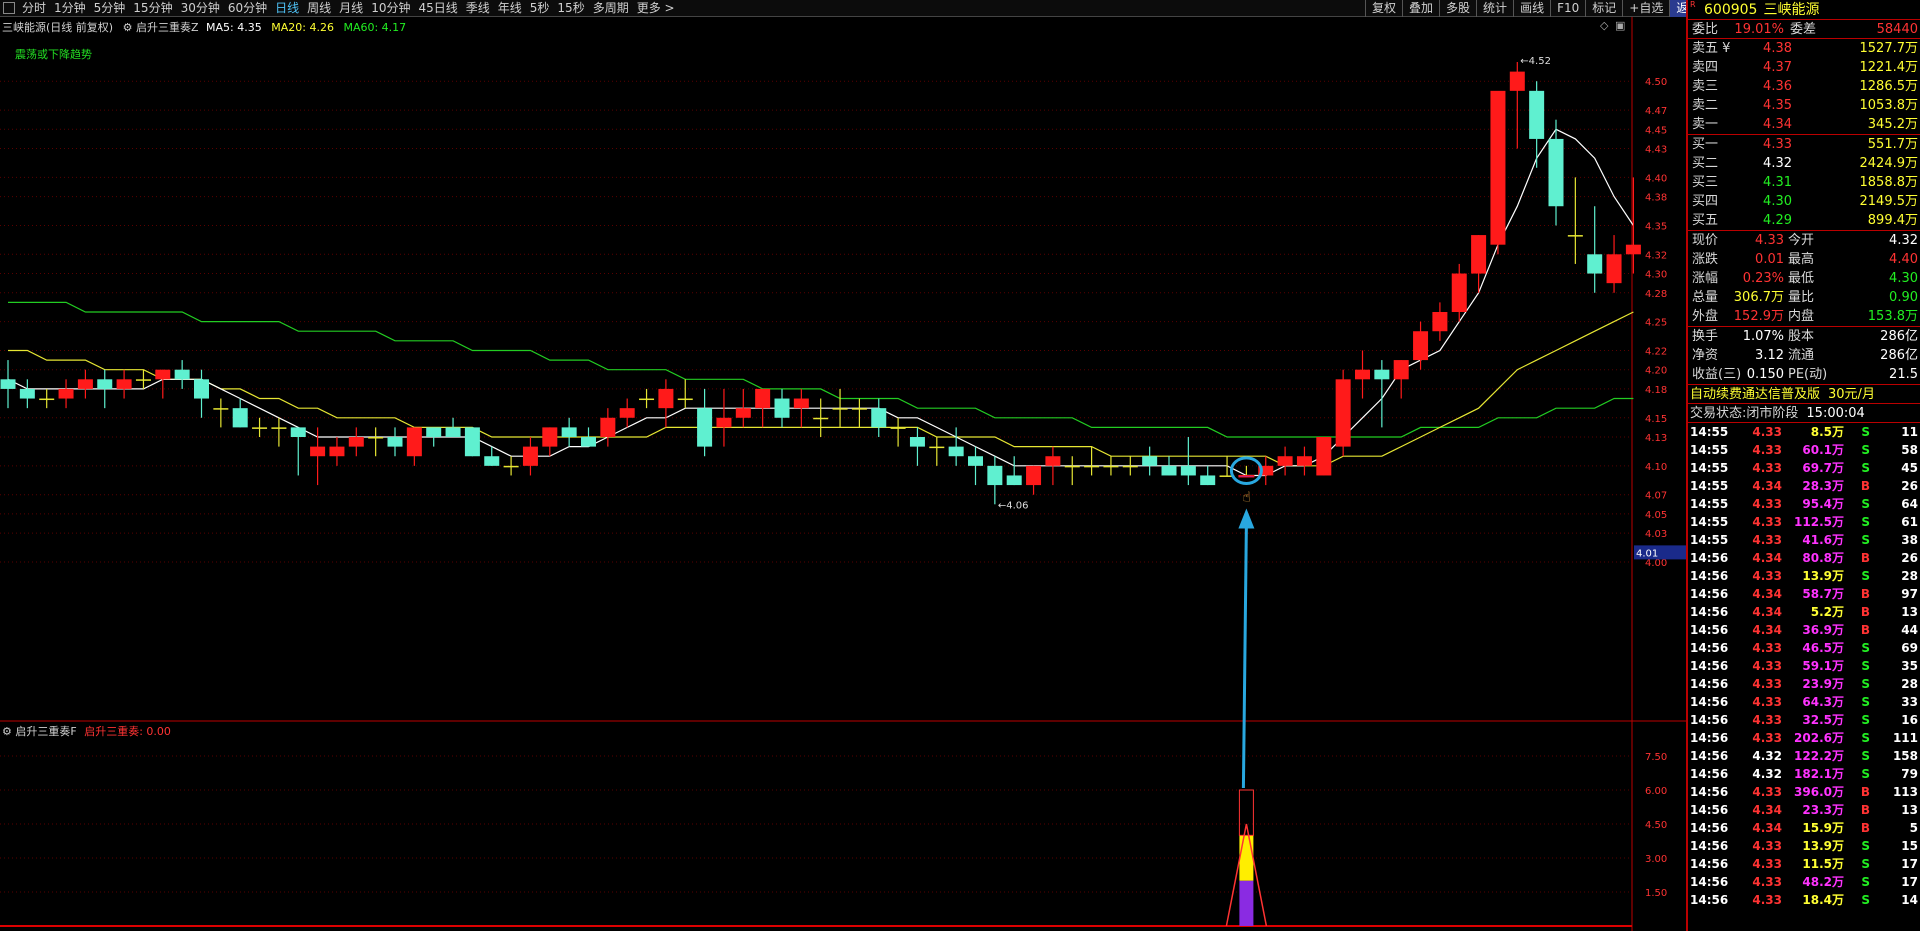  Describe the element at coordinates (1804, 756) in the screenshot. I see `tick-row: 14:56 4.32 122.2万 S 158` at that location.